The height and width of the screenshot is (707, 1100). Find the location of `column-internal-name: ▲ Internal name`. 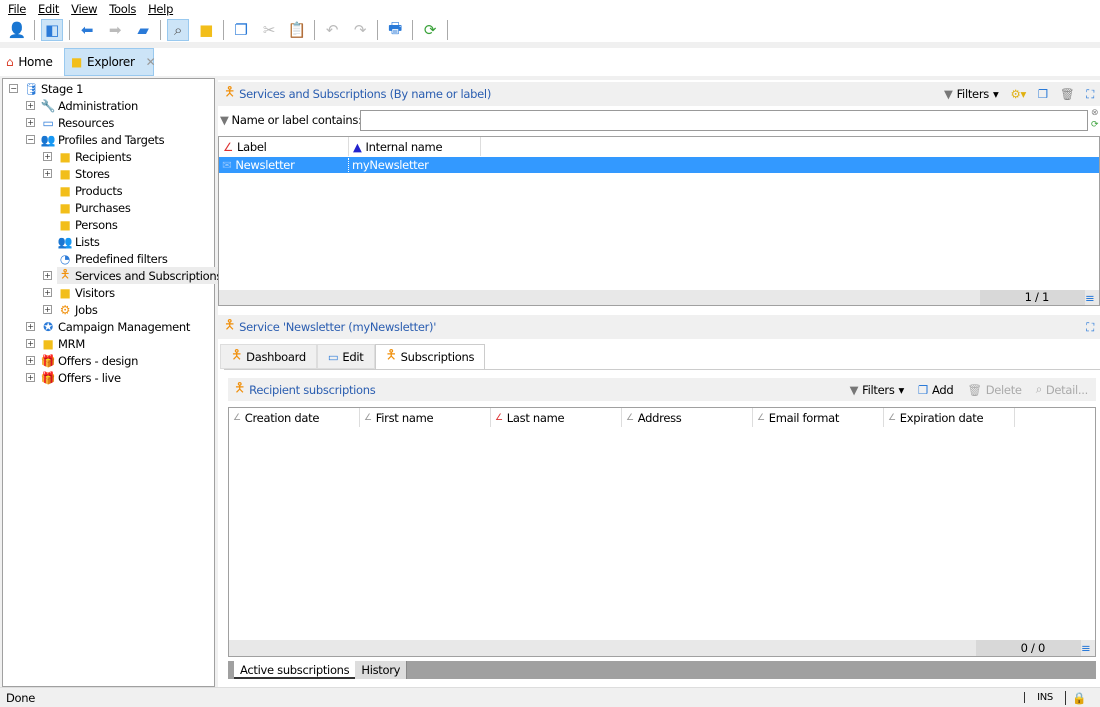

column-internal-name: ▲ Internal name is located at coordinates (415, 146).